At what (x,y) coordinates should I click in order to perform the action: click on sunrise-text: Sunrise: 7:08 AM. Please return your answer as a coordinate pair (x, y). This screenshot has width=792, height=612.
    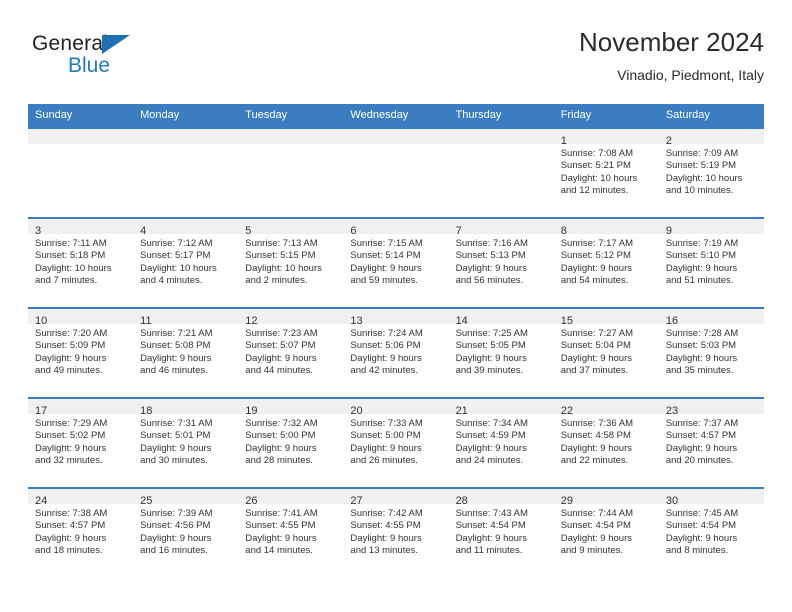
    Looking at the image, I should click on (597, 153).